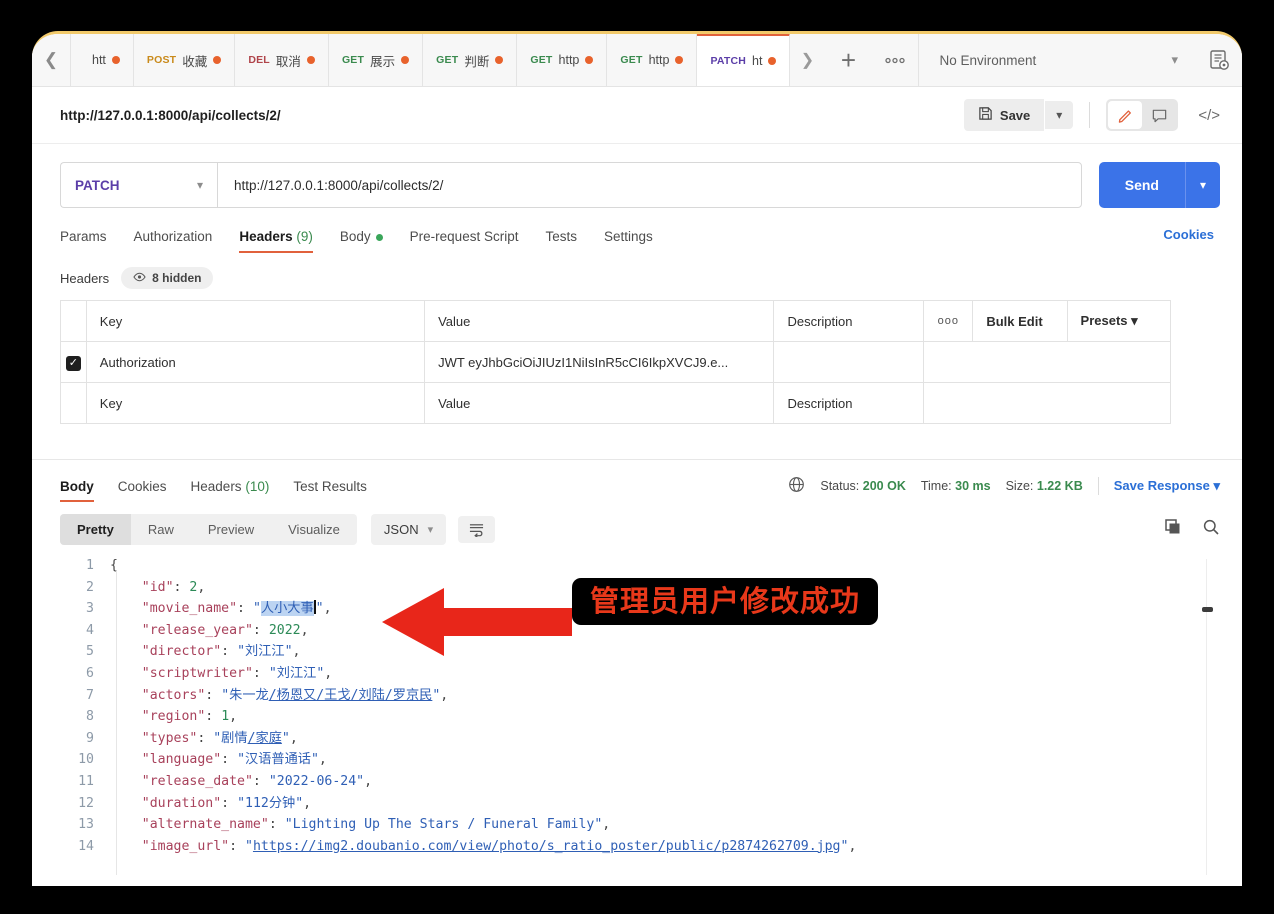 The width and height of the screenshot is (1274, 914). Describe the element at coordinates (948, 321) in the screenshot. I see `table-options-button: ooo` at that location.